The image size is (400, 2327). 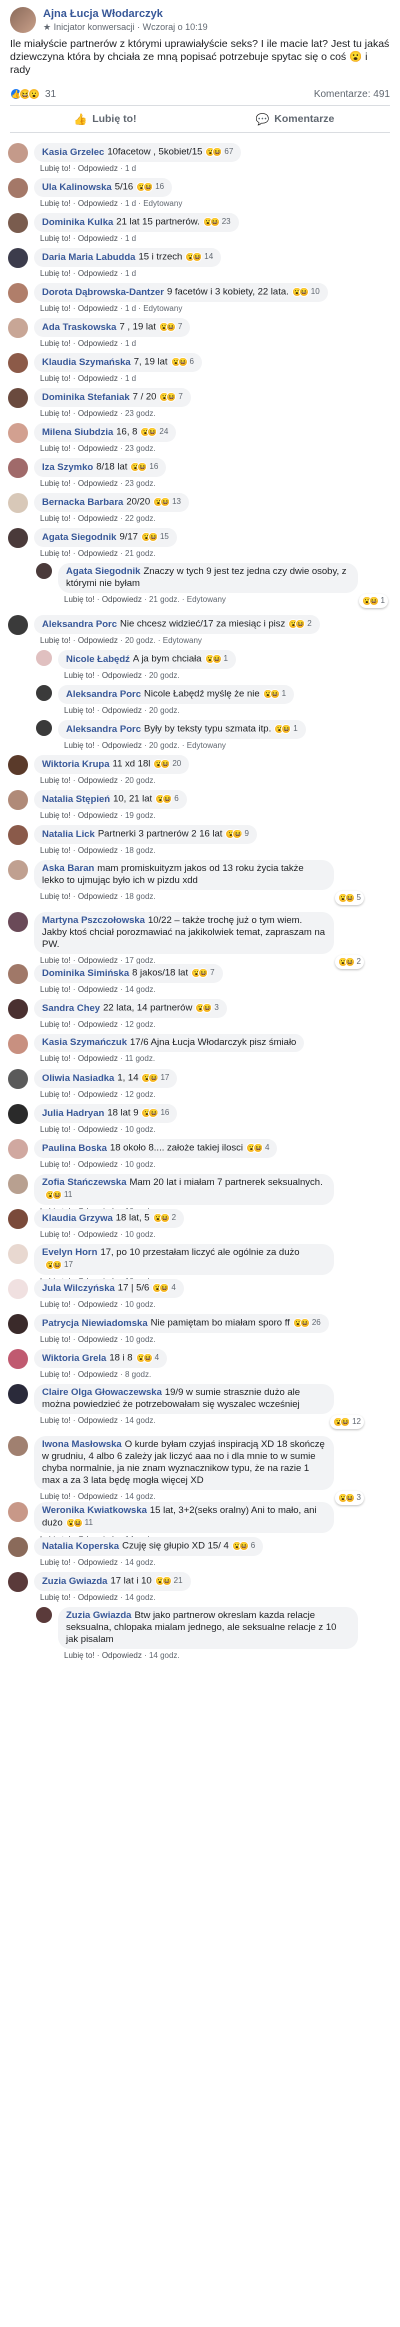 I want to click on commenter-name: Iwona Masłowska, so click(x=82, y=1444).